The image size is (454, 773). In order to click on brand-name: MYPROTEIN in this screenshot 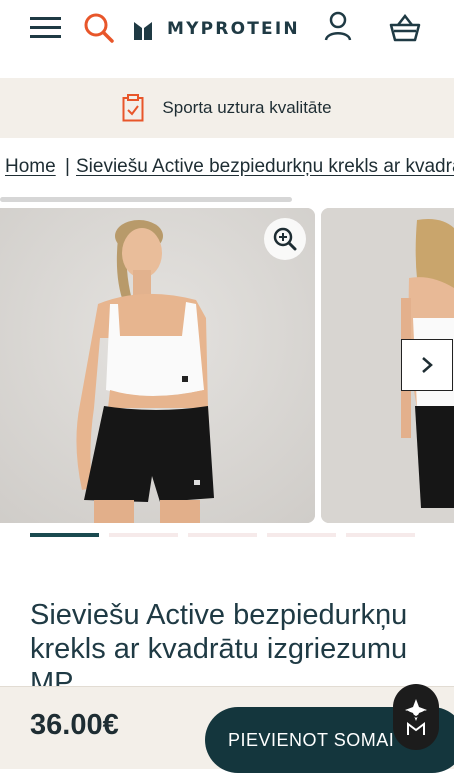, I will do `click(233, 29)`.